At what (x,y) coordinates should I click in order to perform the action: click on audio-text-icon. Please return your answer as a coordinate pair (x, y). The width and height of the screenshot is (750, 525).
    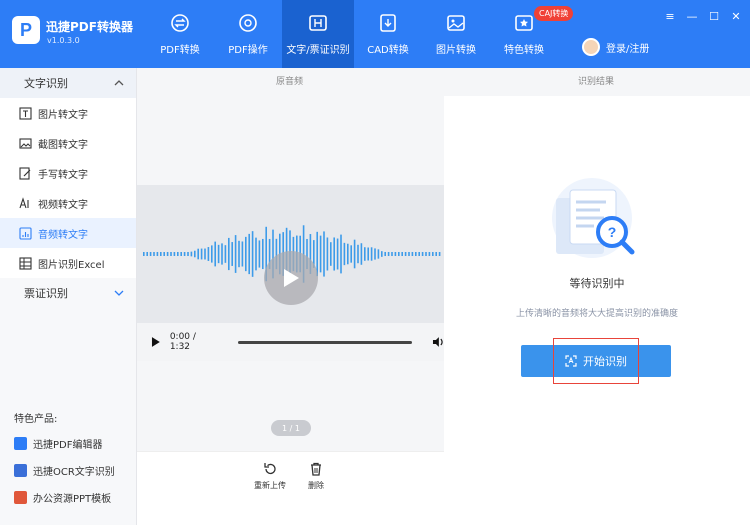
    Looking at the image, I should click on (25, 233).